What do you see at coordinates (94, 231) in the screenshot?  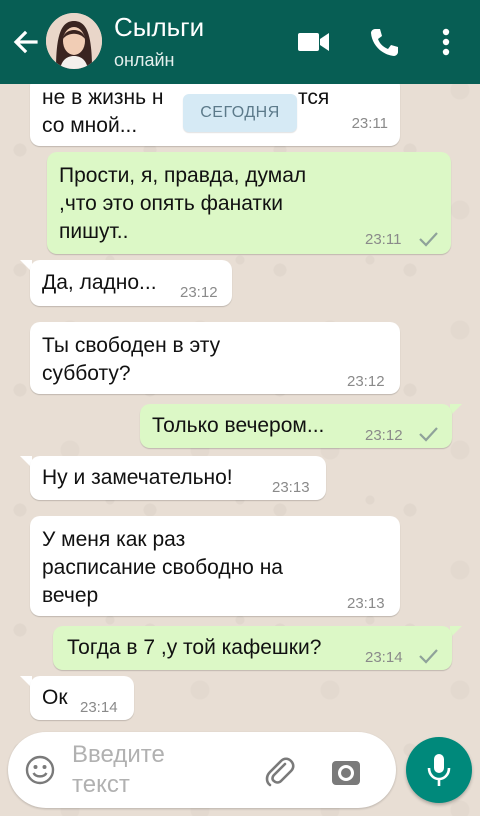 I see `message-text-line: пишут..` at bounding box center [94, 231].